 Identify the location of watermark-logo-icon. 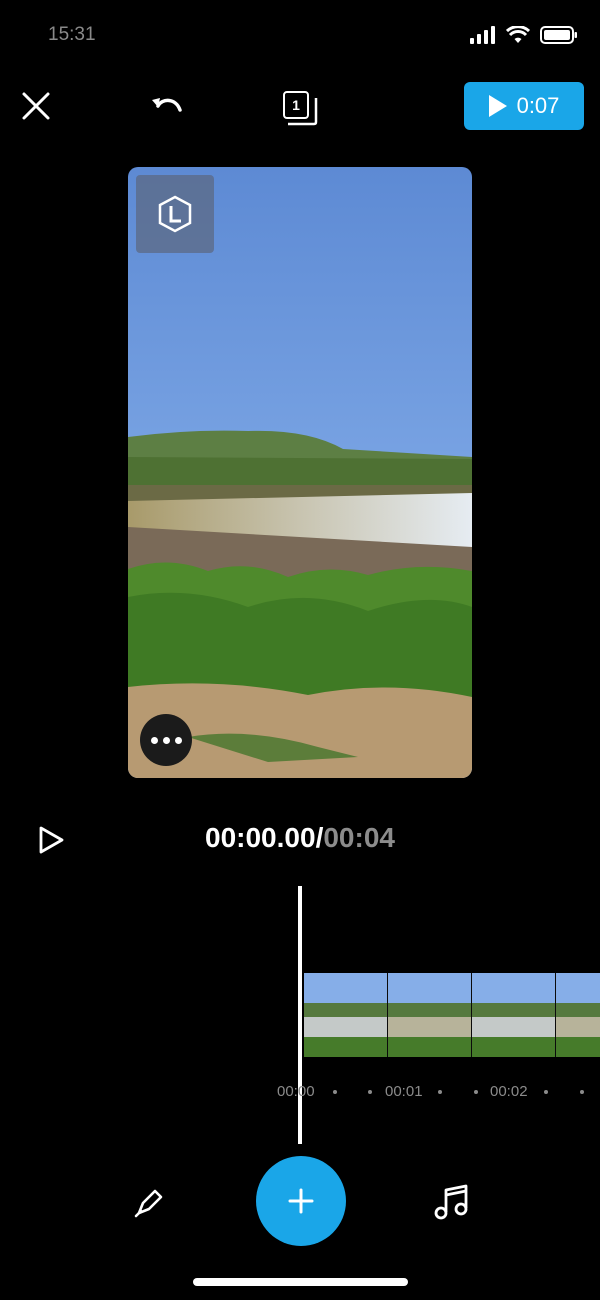
(175, 214).